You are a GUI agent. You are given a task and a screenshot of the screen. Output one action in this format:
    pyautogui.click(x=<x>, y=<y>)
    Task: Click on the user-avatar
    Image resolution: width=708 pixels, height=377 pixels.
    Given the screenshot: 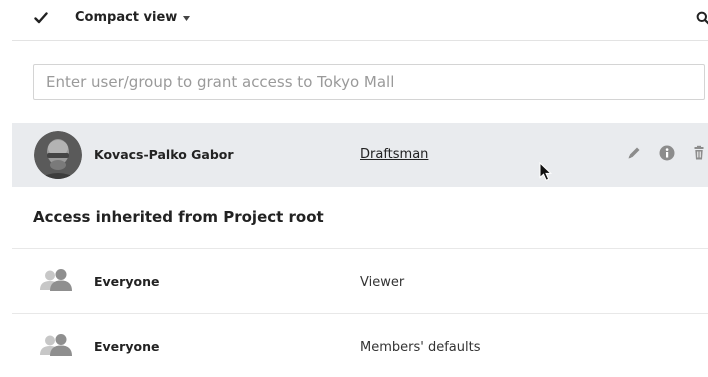 What is the action you would take?
    pyautogui.click(x=58, y=155)
    